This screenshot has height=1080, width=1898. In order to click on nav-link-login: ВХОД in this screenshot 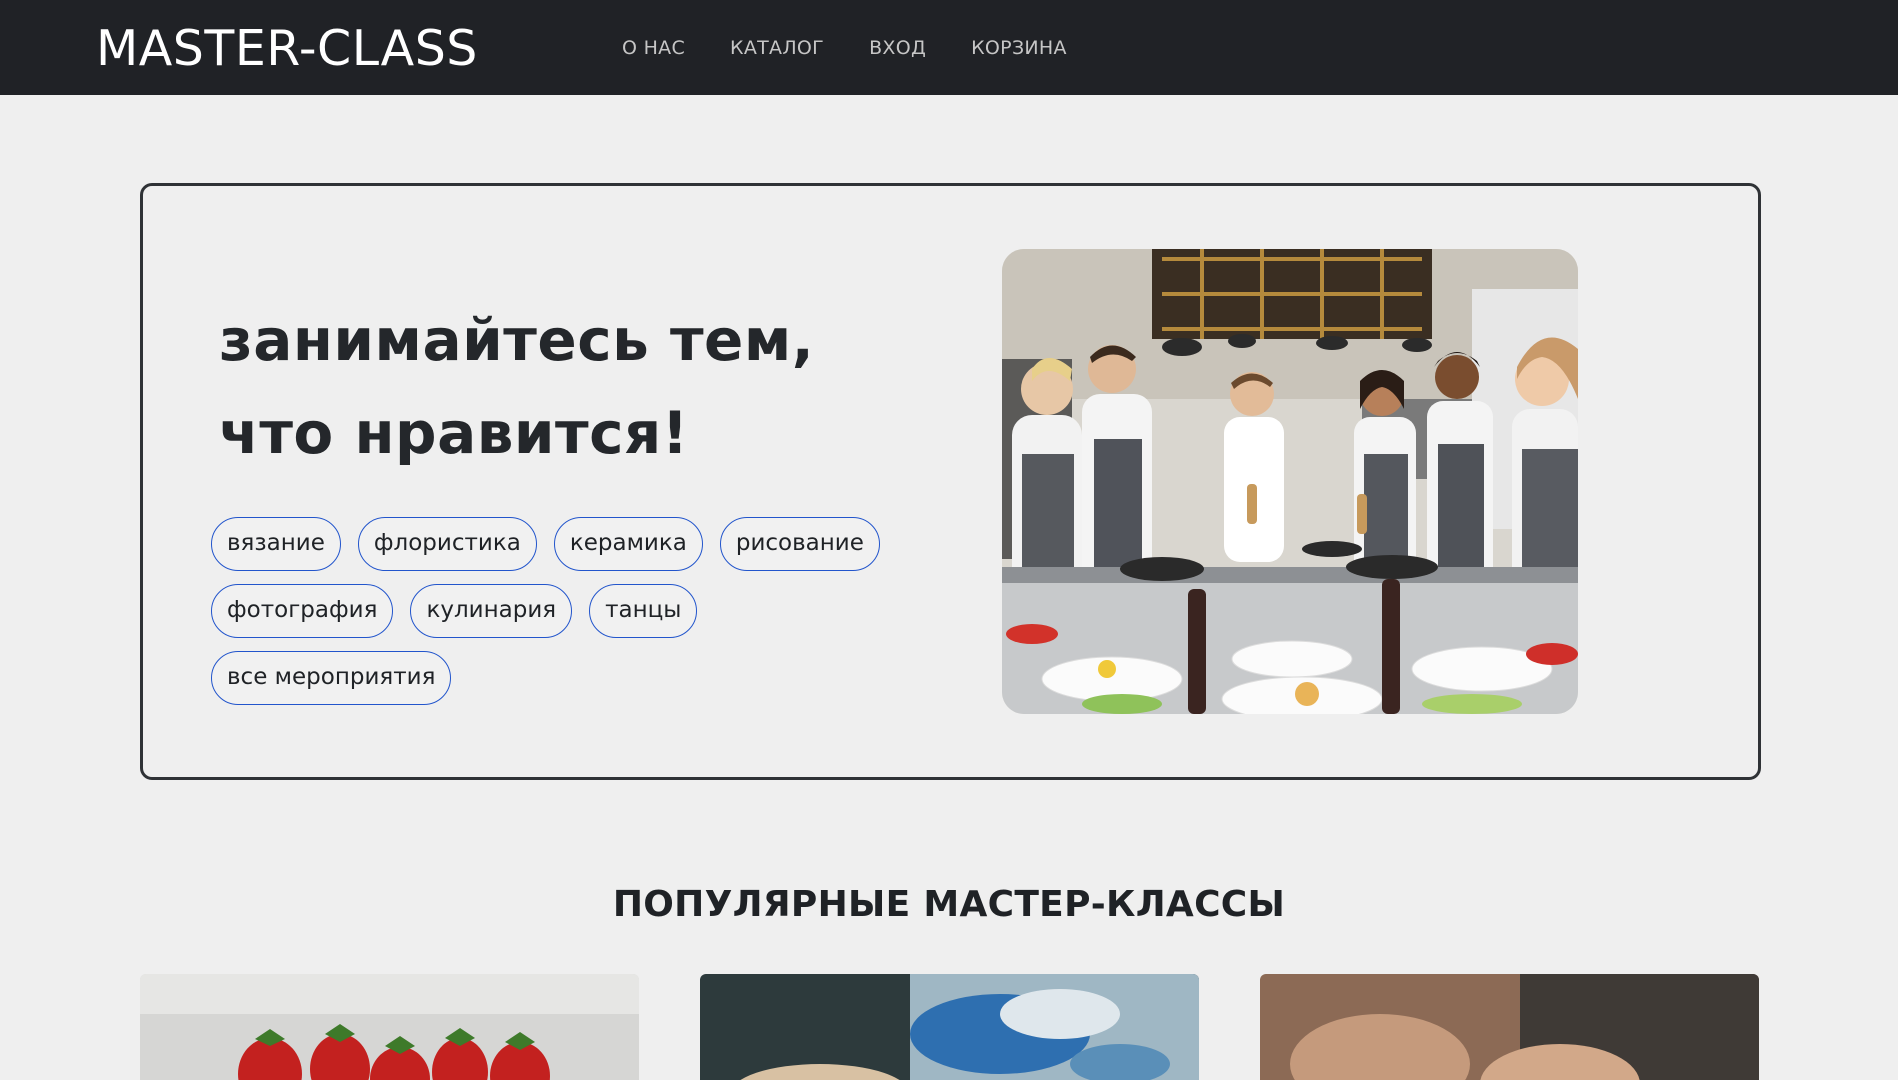, I will do `click(897, 48)`.